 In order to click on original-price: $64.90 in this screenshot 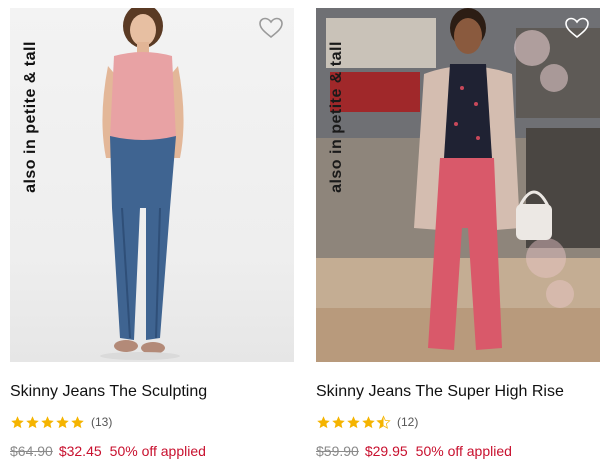, I will do `click(31, 451)`.